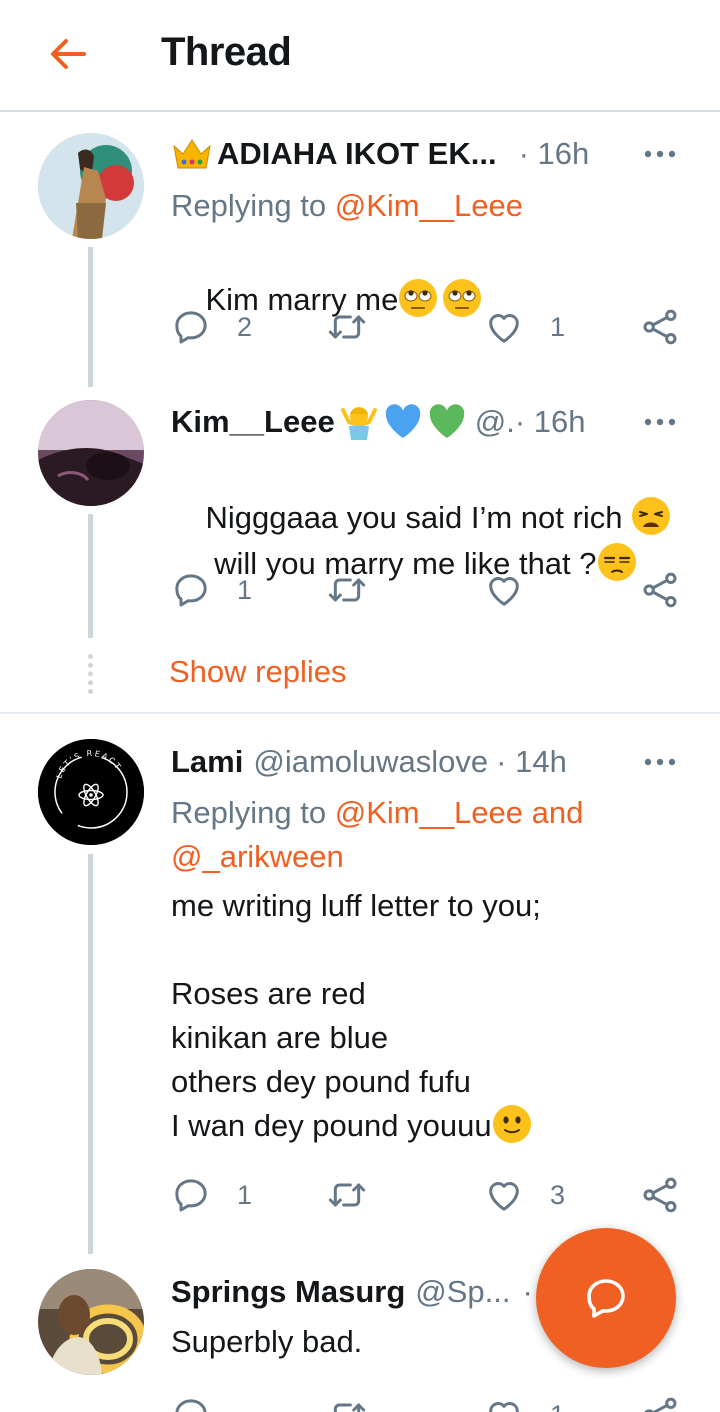 The image size is (720, 1412). I want to click on tweet-header: Lami @iamoluwaslove · 14h, so click(369, 762).